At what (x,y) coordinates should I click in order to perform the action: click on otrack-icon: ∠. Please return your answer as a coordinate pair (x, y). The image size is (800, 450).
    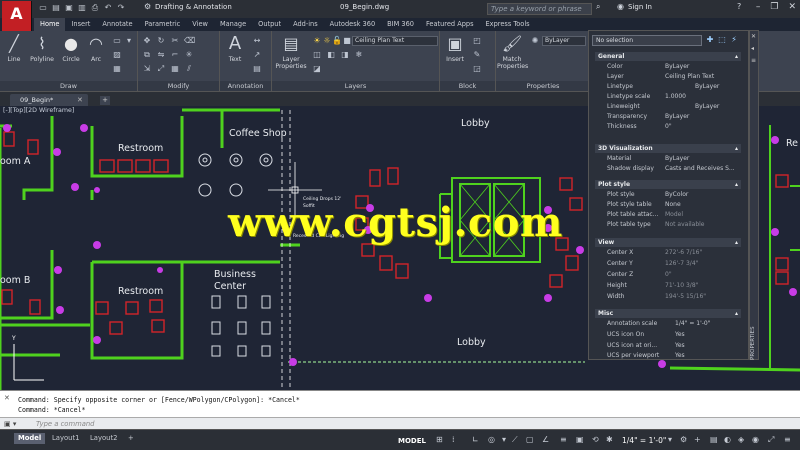
    Looking at the image, I should click on (545, 440).